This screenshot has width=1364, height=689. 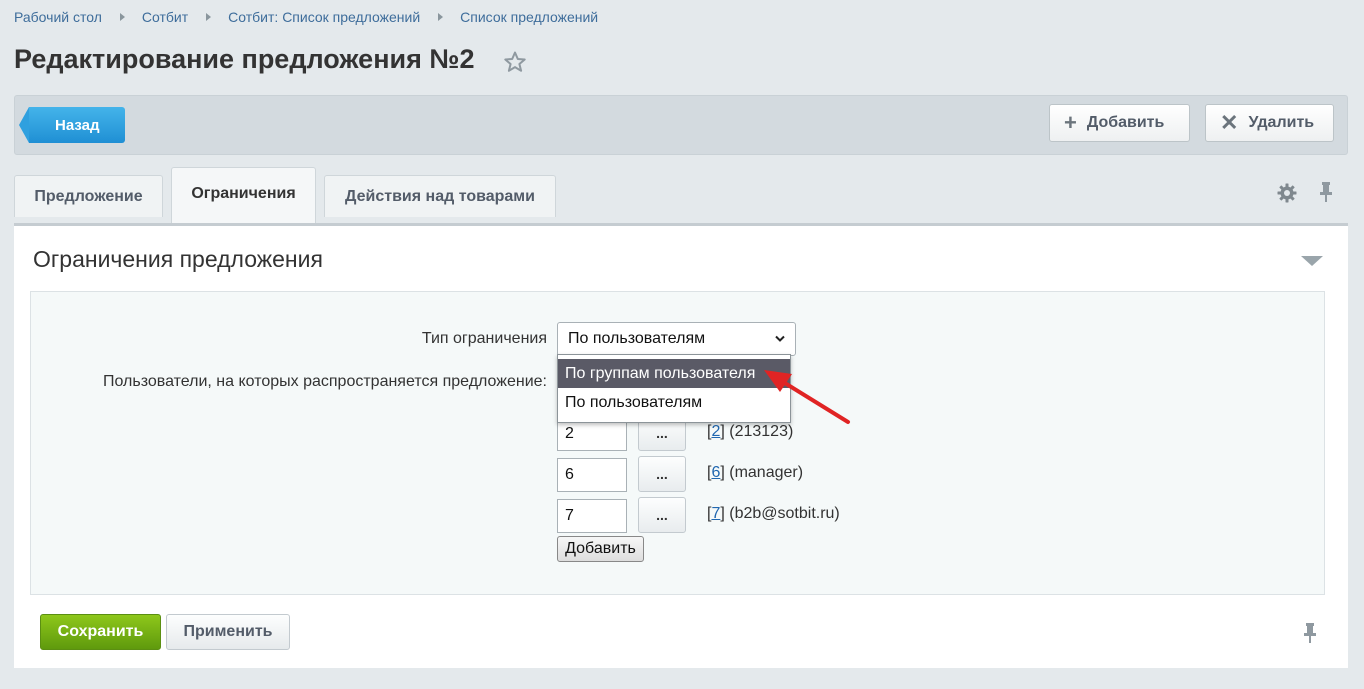 What do you see at coordinates (766, 472) in the screenshot?
I see `user-name: (manager)` at bounding box center [766, 472].